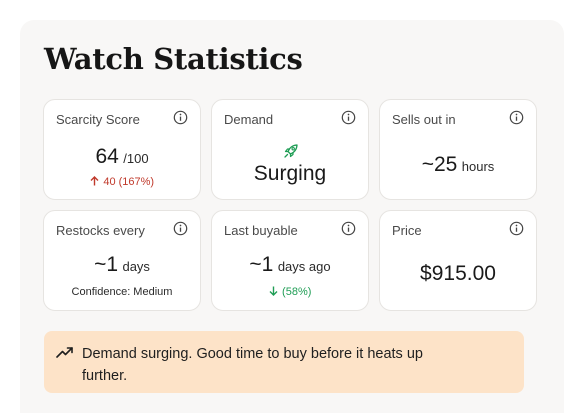 The width and height of the screenshot is (584, 413). I want to click on arrow-down-icon, so click(273, 291).